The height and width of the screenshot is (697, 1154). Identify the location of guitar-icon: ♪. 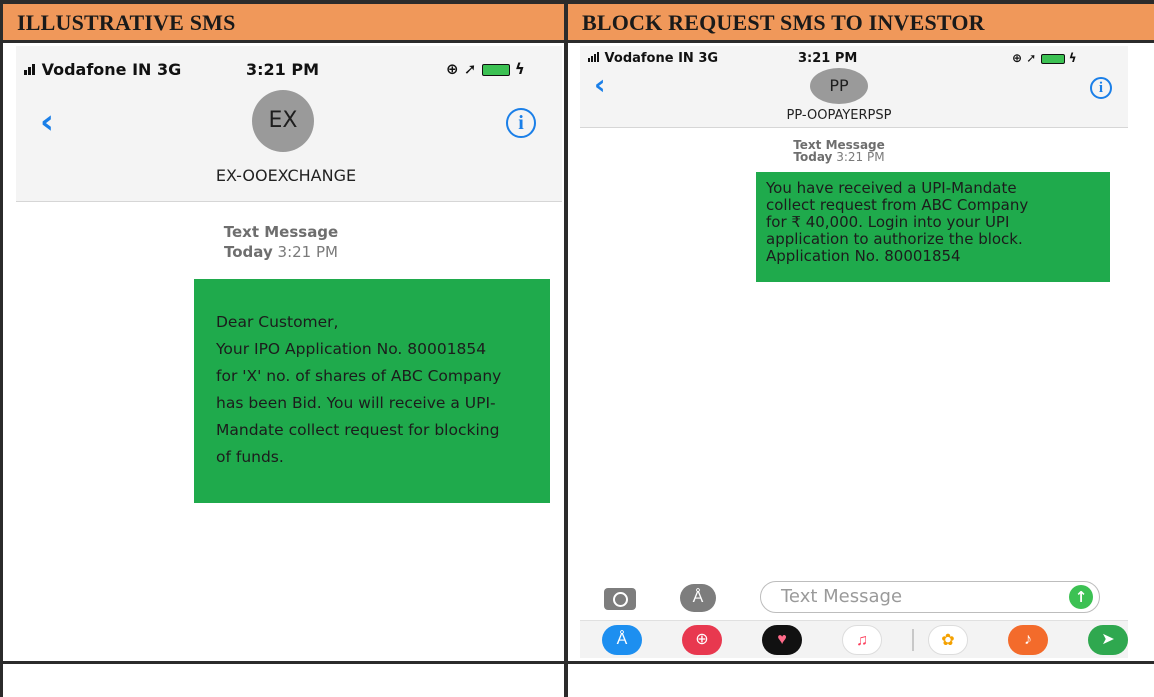
(1028, 640).